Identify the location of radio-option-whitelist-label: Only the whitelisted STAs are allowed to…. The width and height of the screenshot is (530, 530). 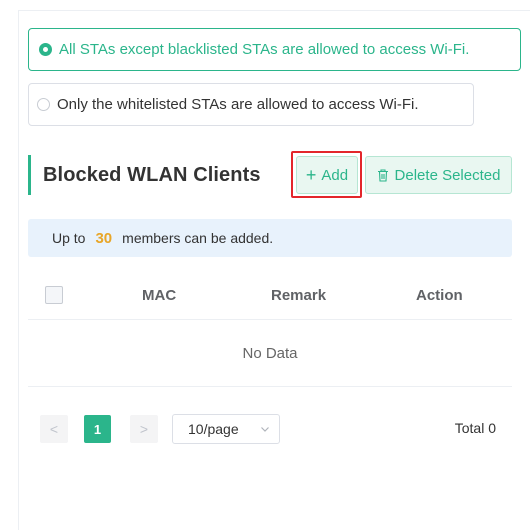
(238, 104).